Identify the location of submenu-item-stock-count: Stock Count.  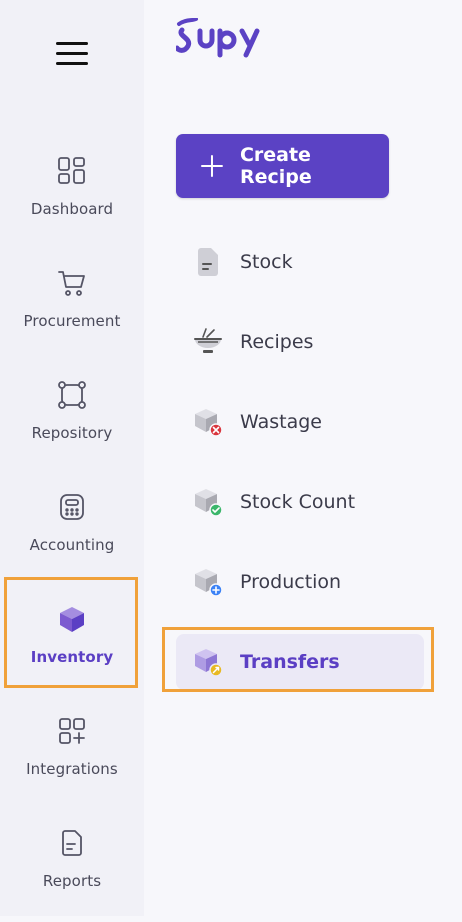
(300, 502).